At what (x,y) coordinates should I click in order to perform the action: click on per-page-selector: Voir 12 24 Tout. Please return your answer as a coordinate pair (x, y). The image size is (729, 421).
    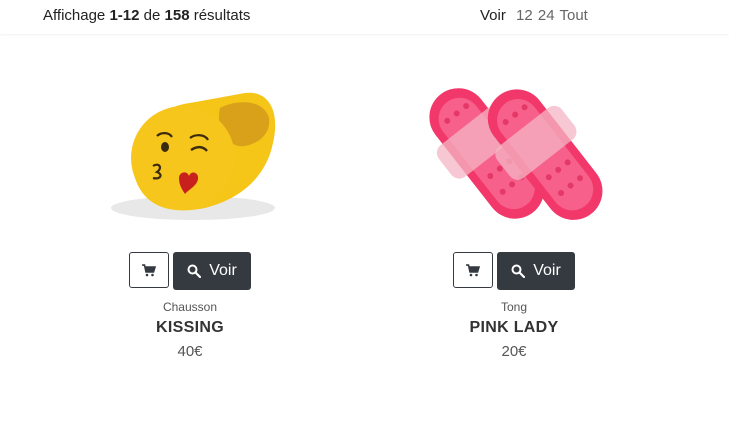
    Looking at the image, I should click on (534, 15).